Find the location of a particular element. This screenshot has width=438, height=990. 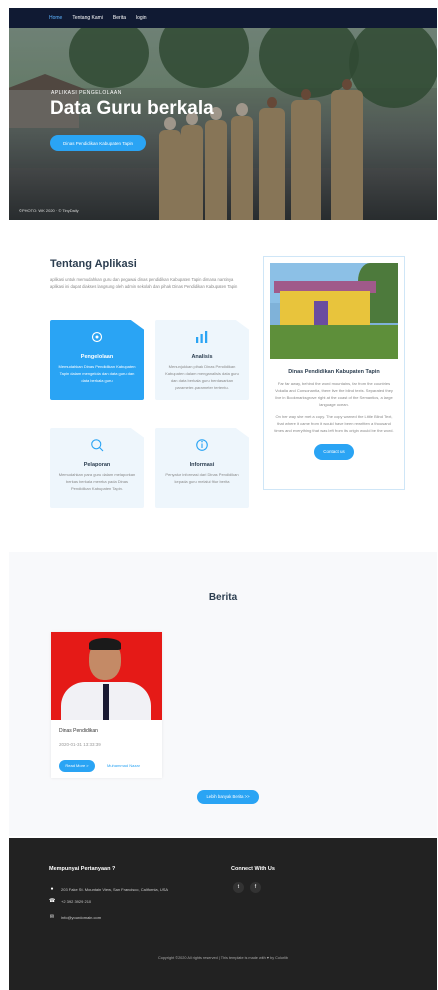

report-icon is located at coordinates (97, 445).